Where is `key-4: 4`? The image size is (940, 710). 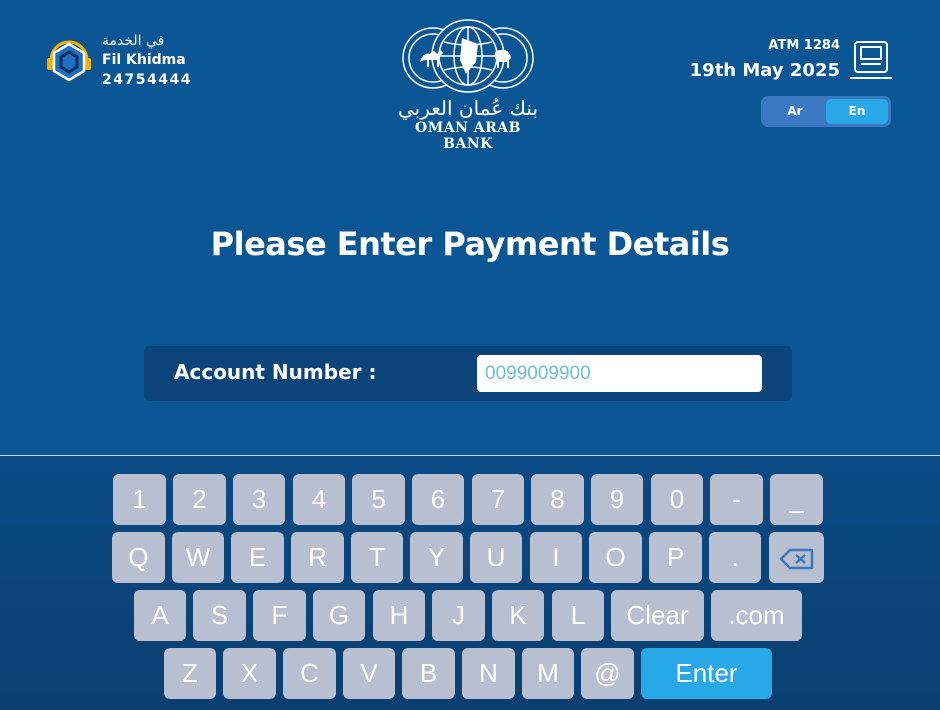
key-4: 4 is located at coordinates (319, 499).